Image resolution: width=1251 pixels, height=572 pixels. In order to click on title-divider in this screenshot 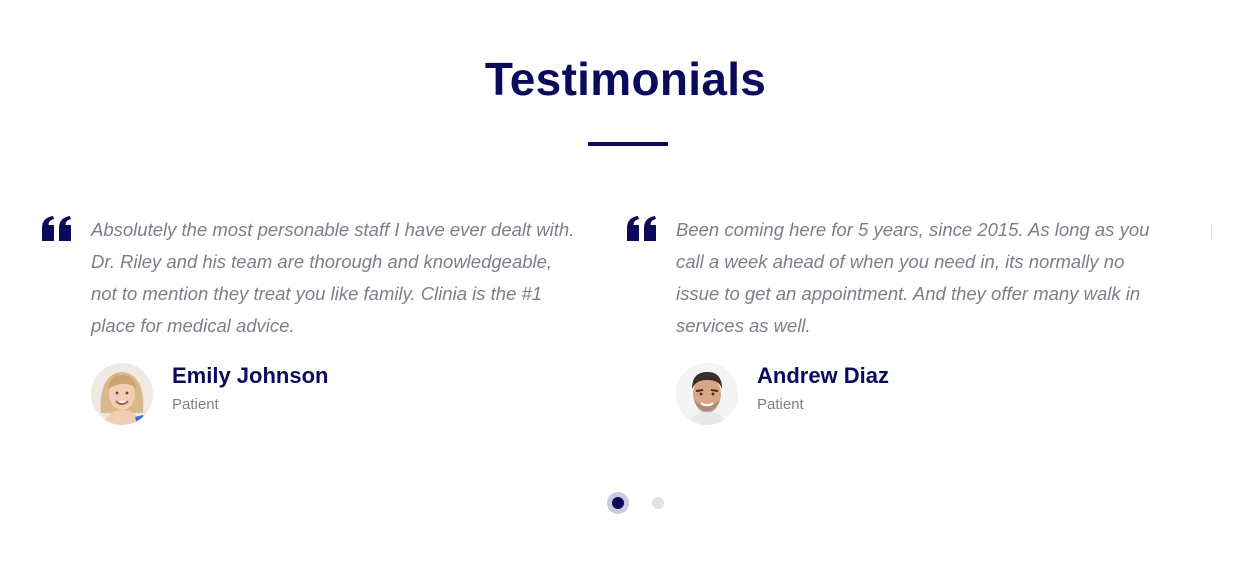, I will do `click(628, 144)`.